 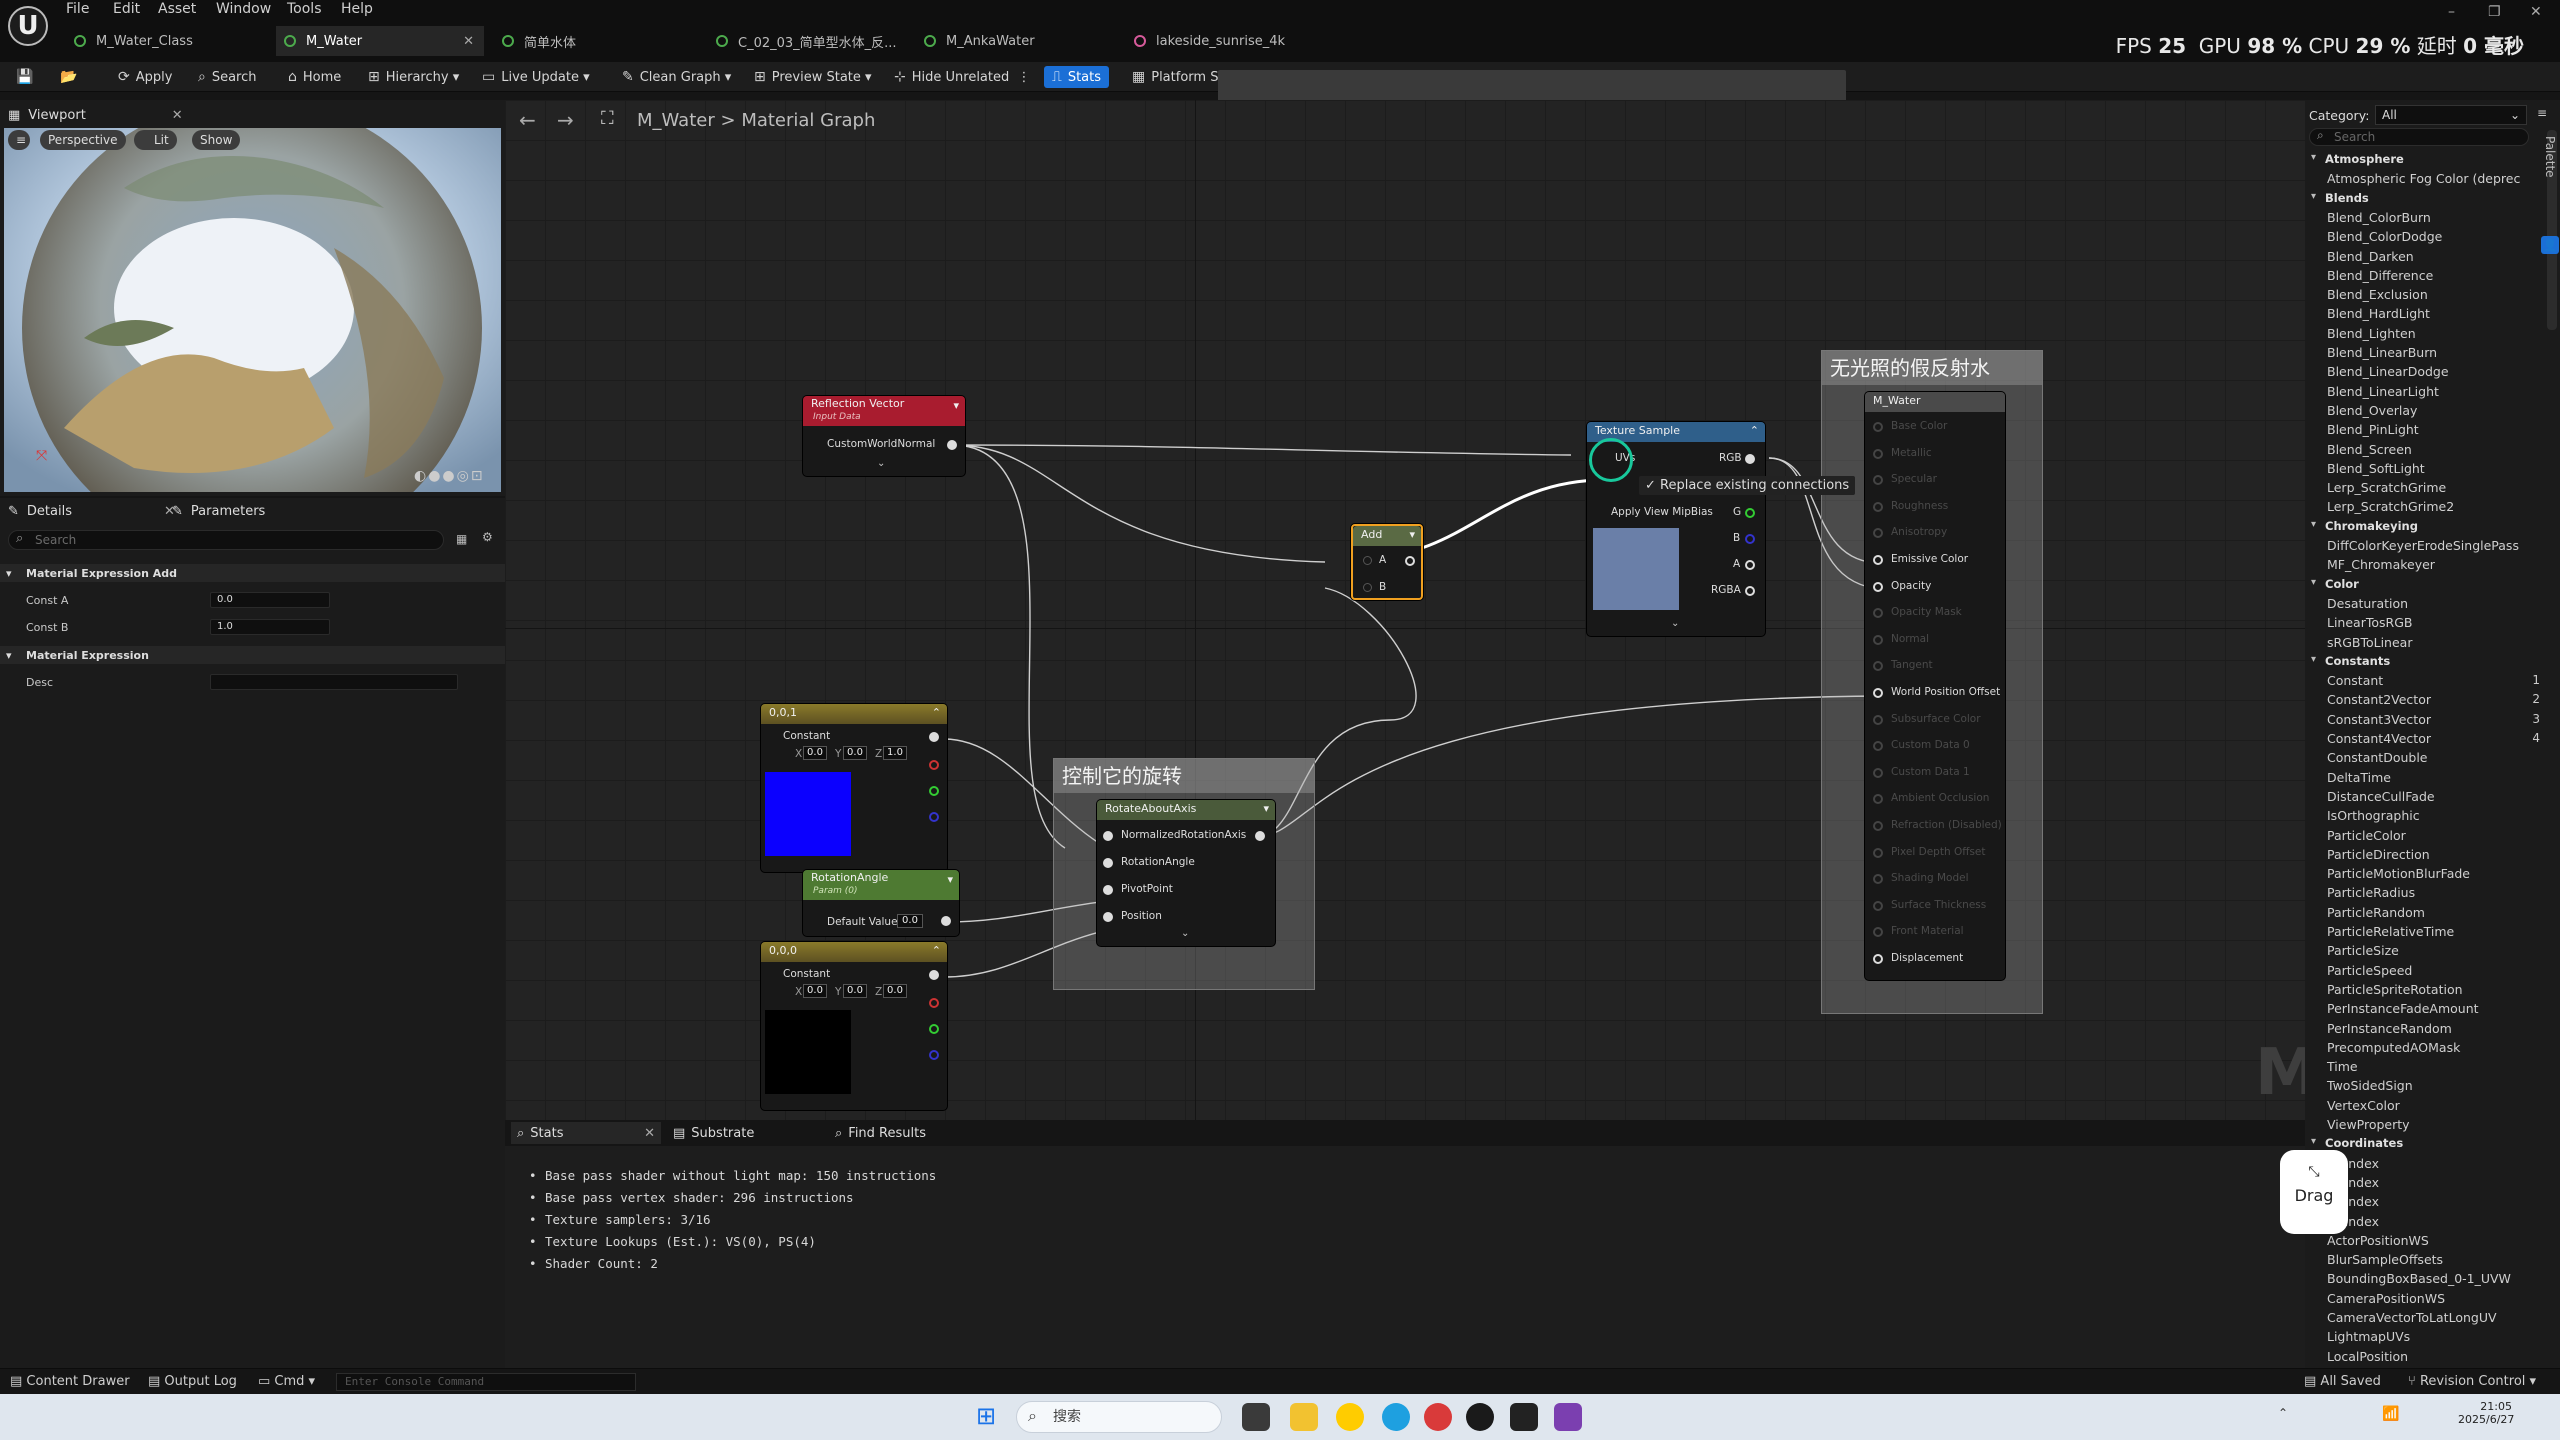 I want to click on output-pin-rgba, so click(x=1750, y=591).